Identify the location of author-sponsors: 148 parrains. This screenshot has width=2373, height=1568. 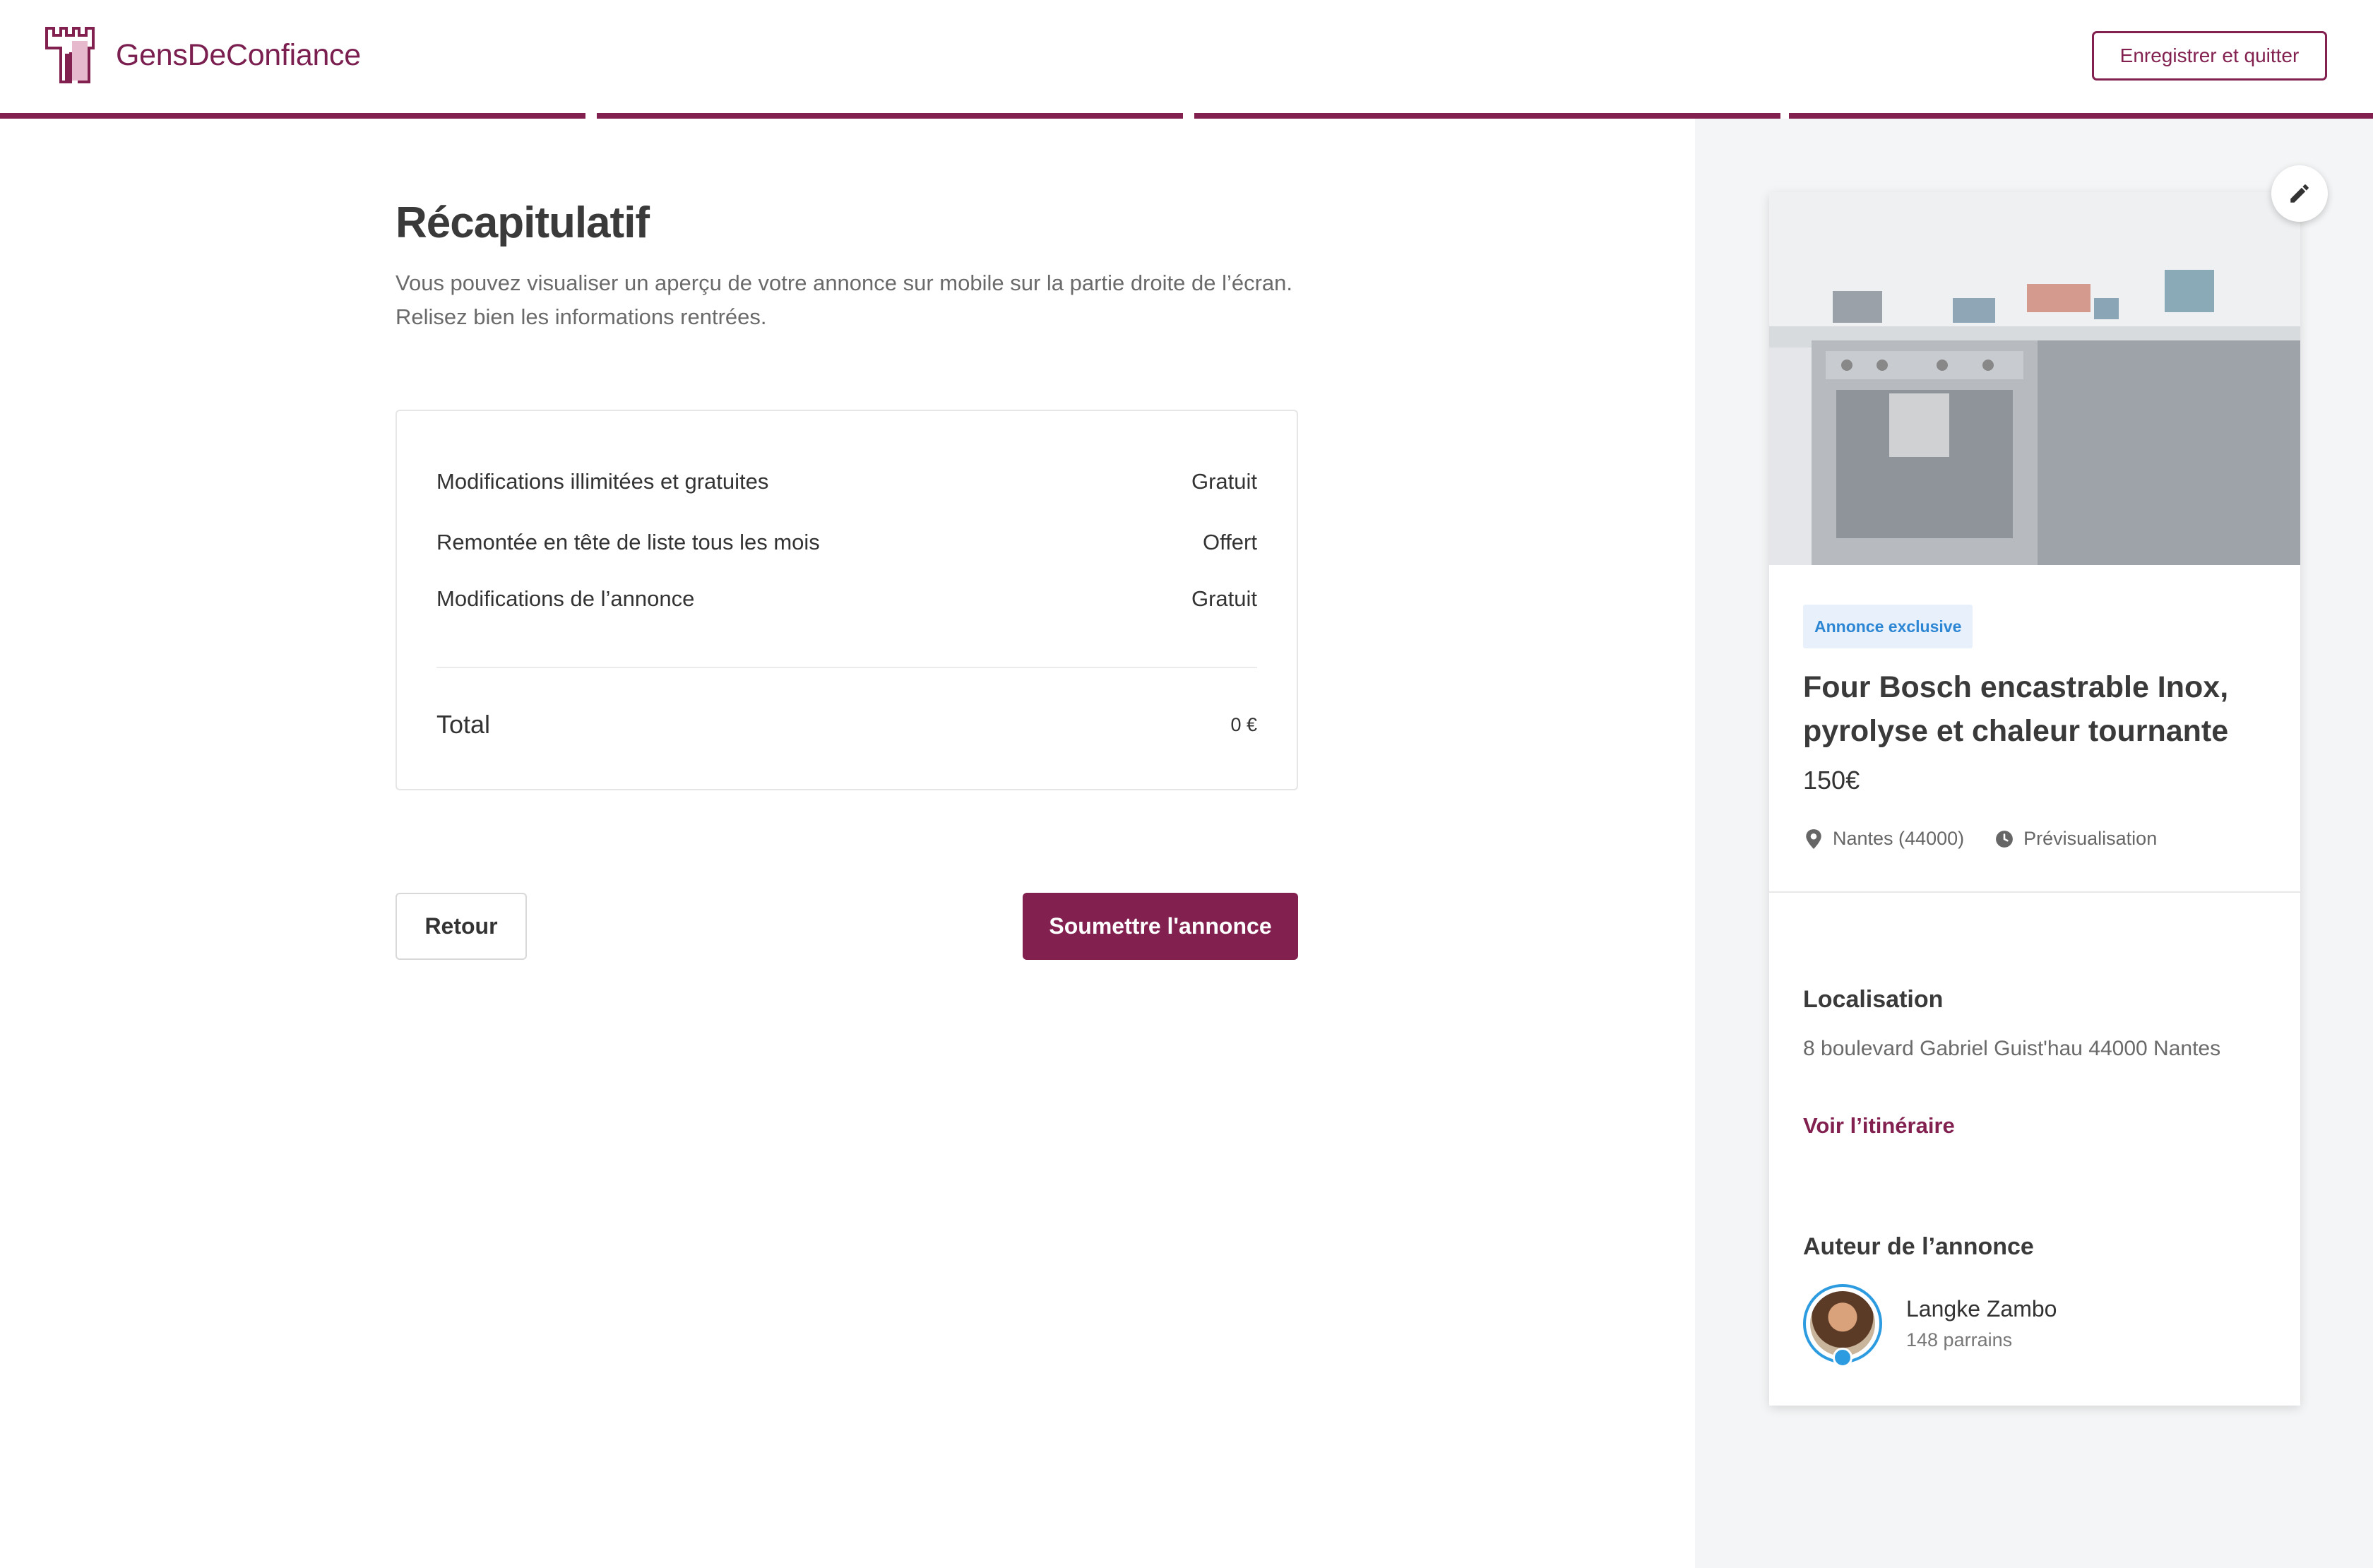
(1960, 1339).